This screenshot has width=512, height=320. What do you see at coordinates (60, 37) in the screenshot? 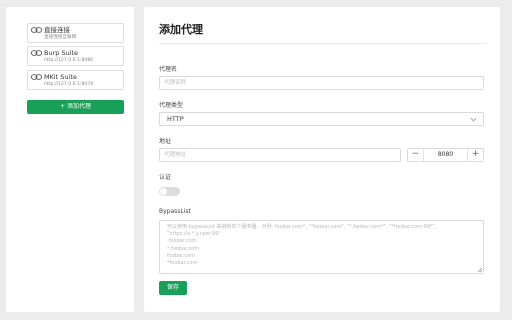
I see `proxy-address: 直接连接互联网` at bounding box center [60, 37].